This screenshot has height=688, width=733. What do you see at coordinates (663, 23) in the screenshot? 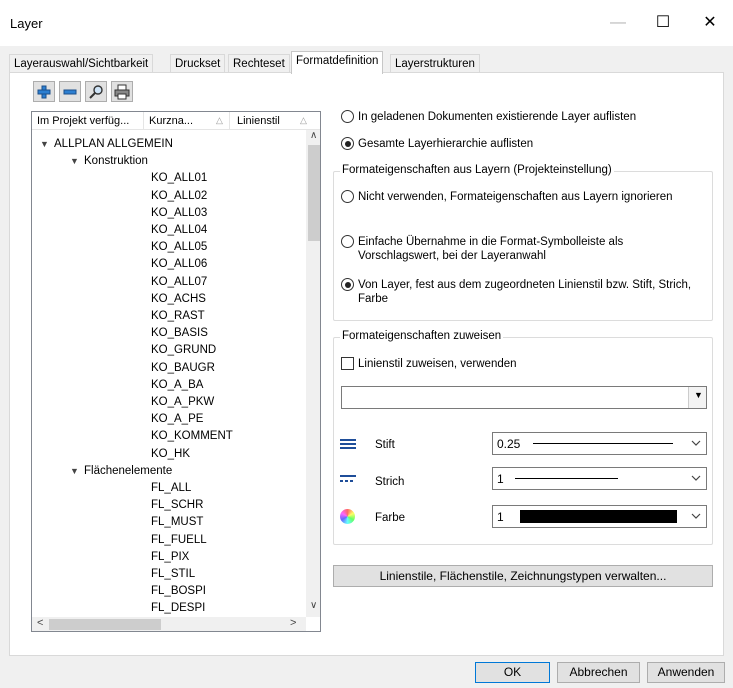
I see `maximize-button: ☐` at bounding box center [663, 23].